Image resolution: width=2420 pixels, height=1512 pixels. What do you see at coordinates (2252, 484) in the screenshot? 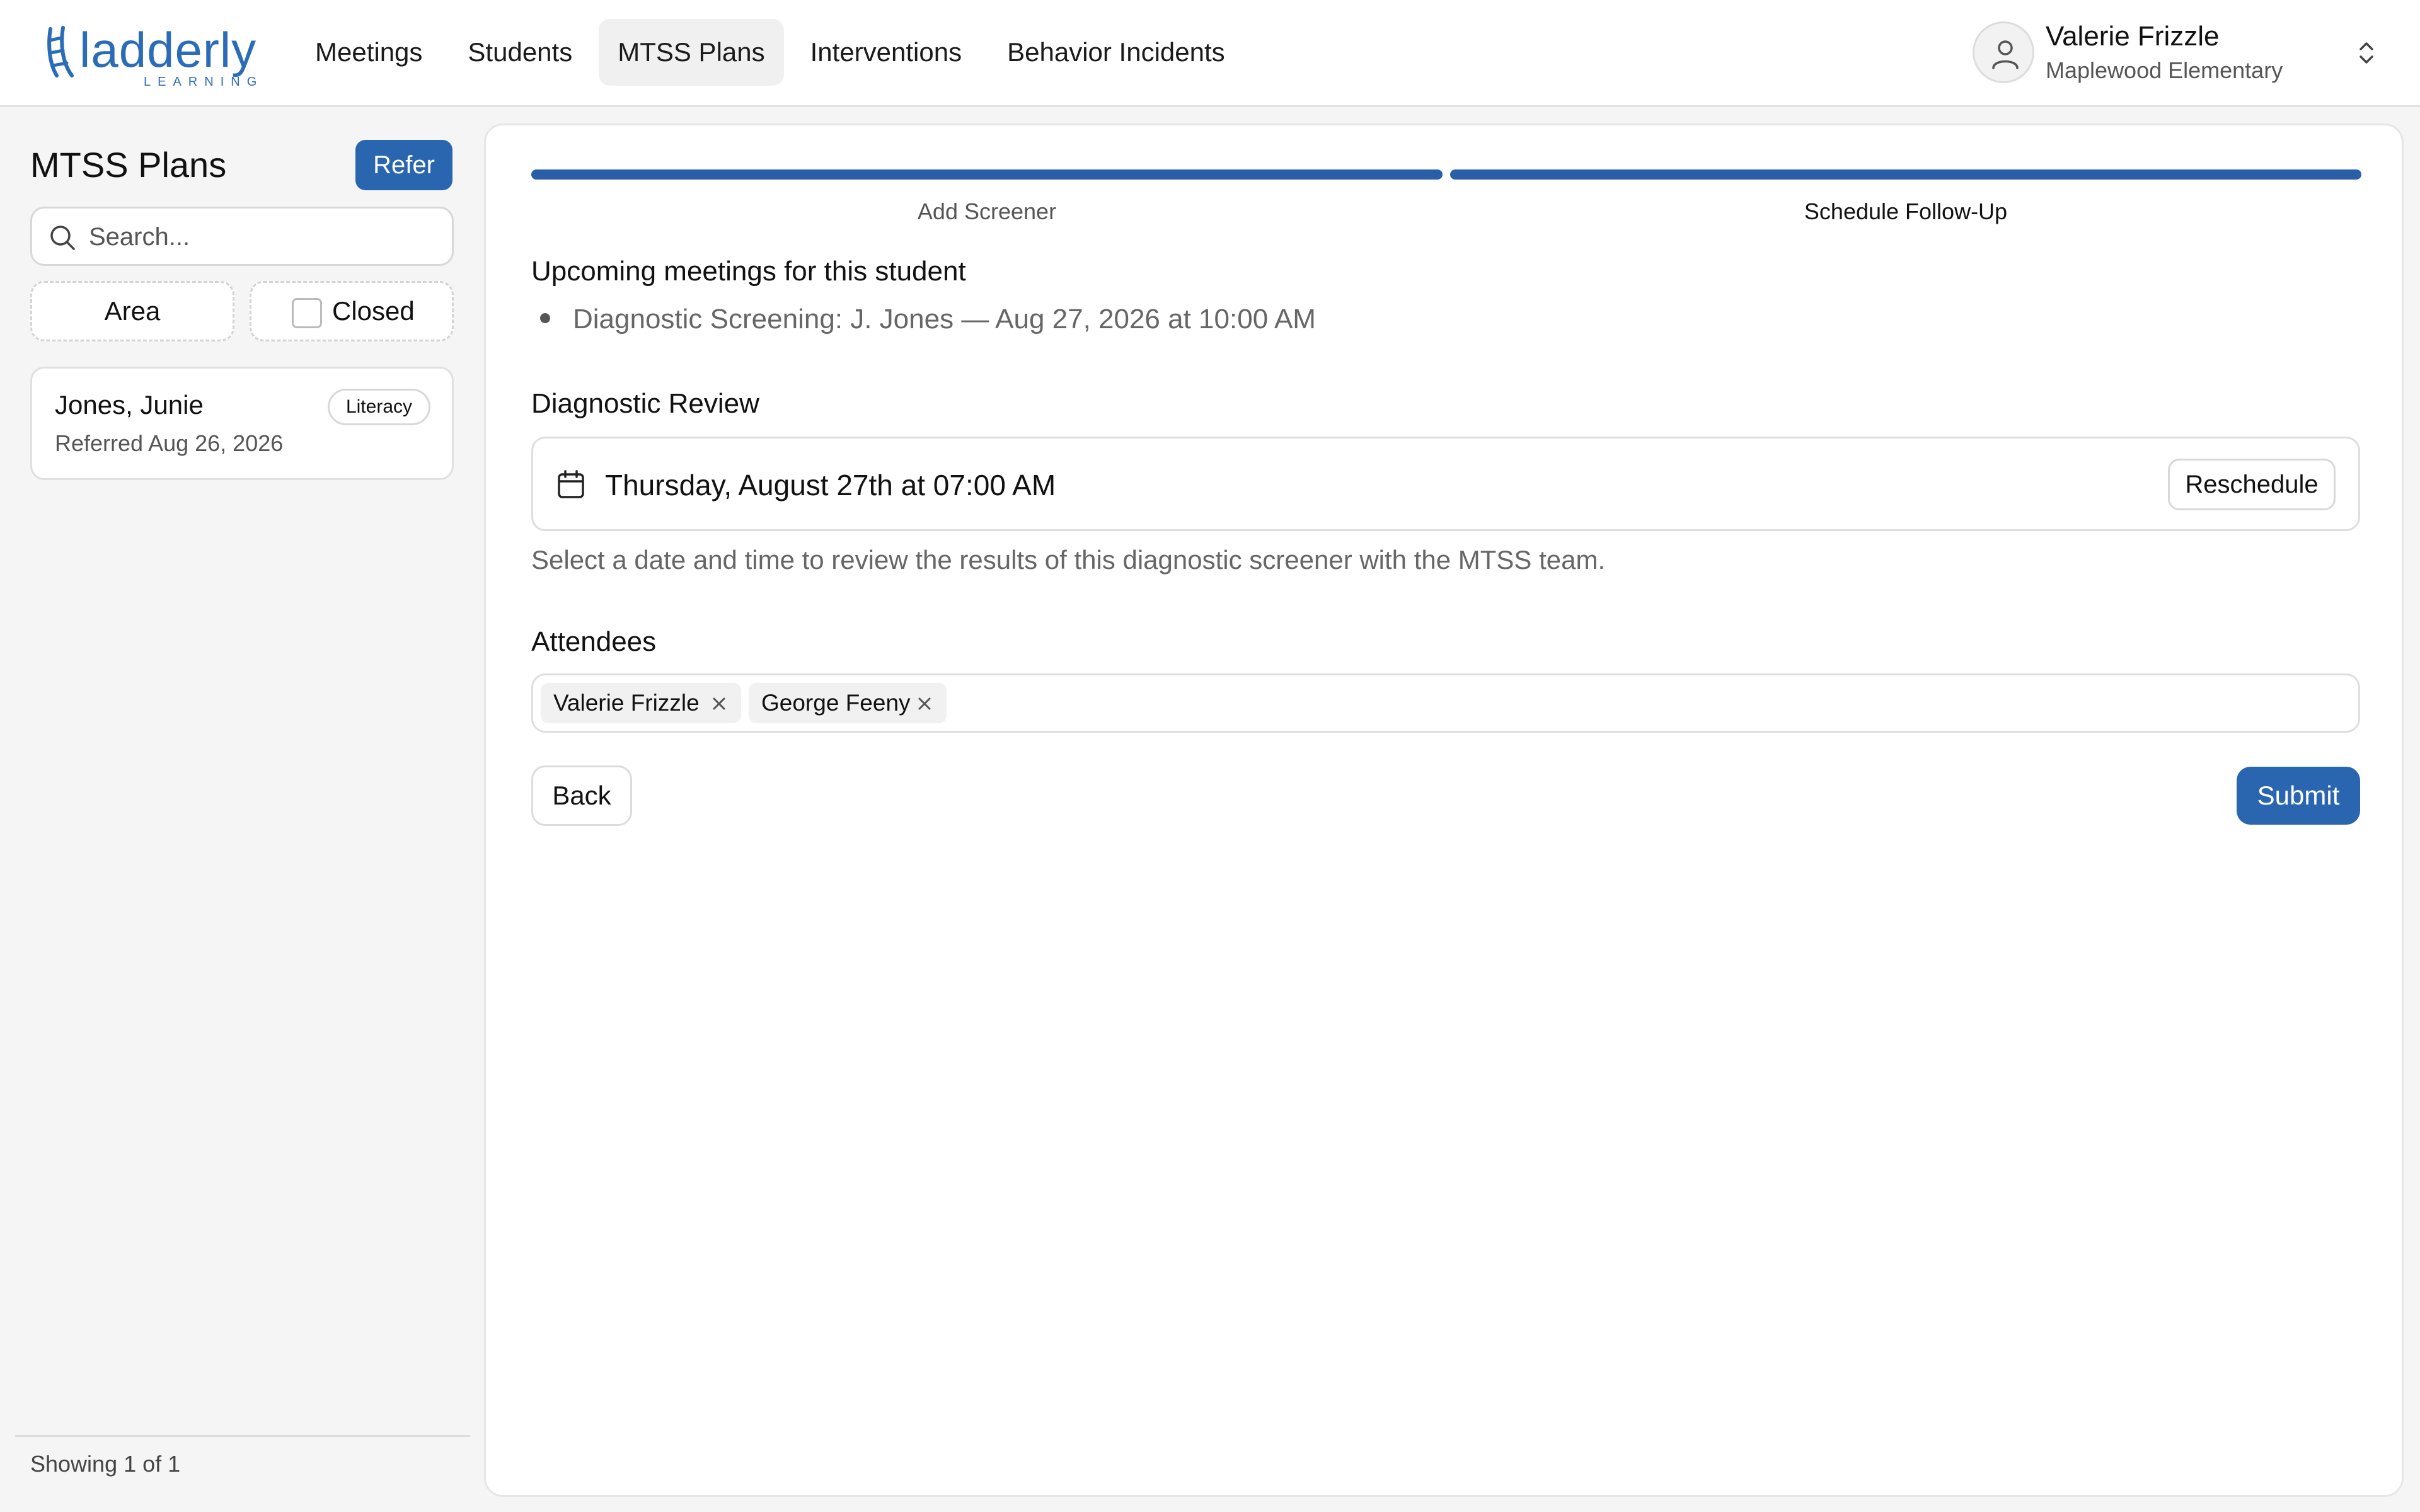
I see `reschedule-button: Reschedule` at bounding box center [2252, 484].